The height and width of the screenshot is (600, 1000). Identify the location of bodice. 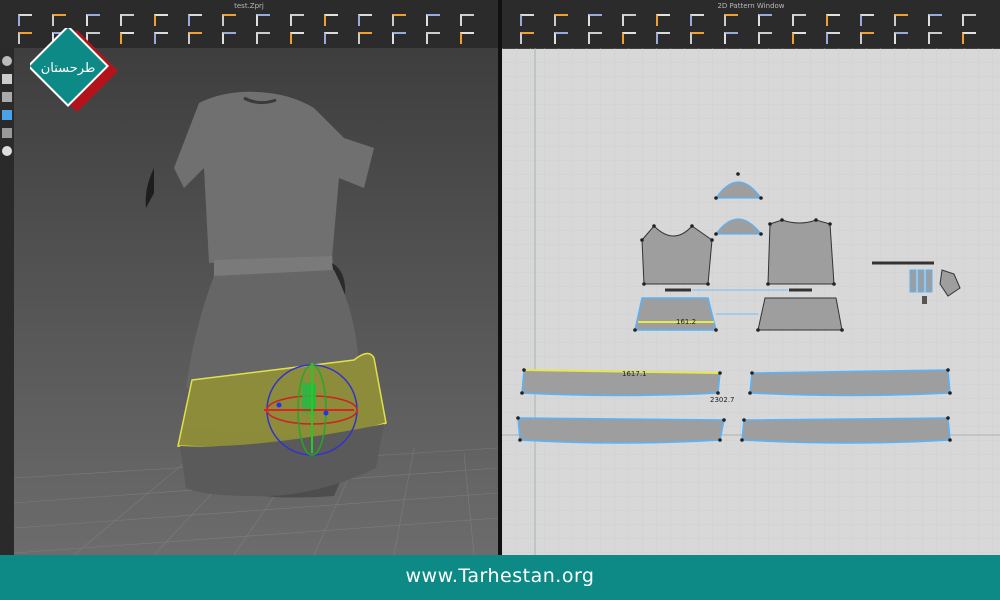
(274, 177).